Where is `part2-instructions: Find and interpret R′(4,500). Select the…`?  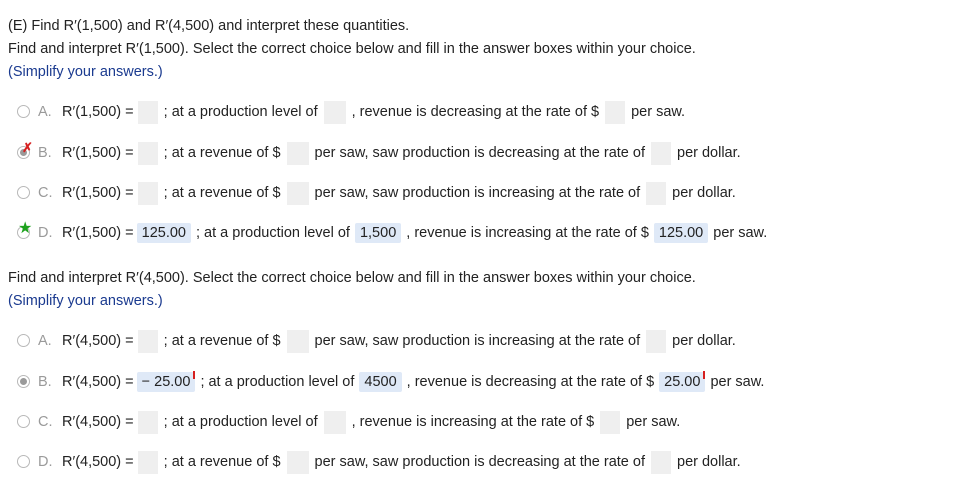
part2-instructions: Find and interpret R′(4,500). Select the… is located at coordinates (352, 278).